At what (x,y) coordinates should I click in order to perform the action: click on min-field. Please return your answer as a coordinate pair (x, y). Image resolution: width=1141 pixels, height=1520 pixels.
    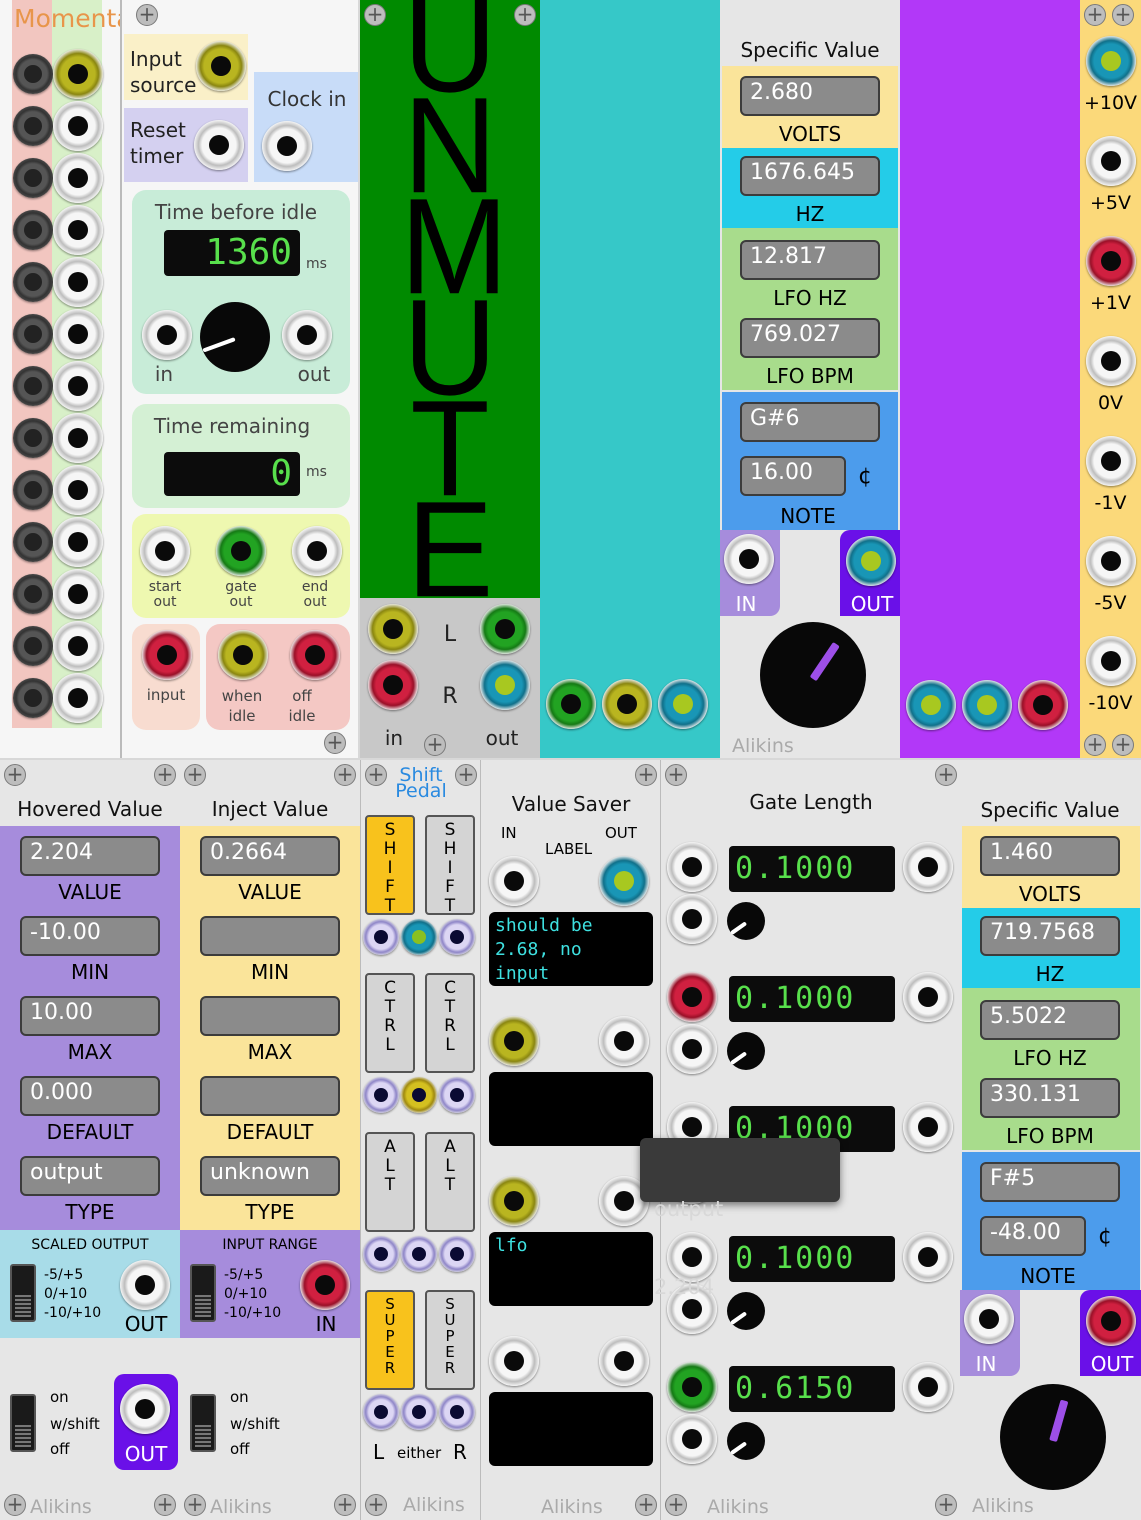
    Looking at the image, I should click on (270, 936).